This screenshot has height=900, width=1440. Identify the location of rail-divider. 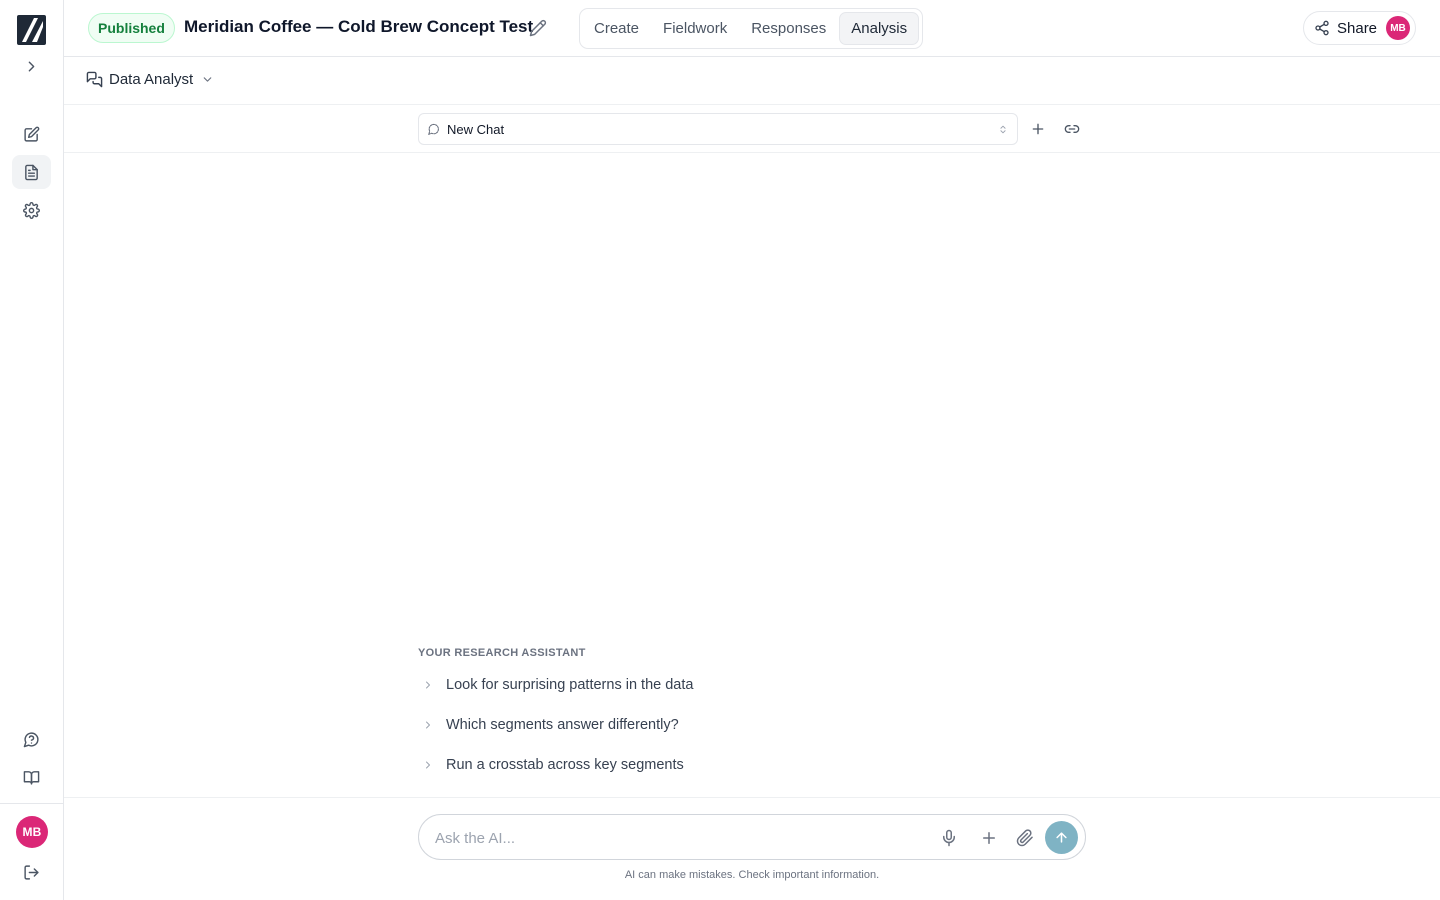
(31, 803).